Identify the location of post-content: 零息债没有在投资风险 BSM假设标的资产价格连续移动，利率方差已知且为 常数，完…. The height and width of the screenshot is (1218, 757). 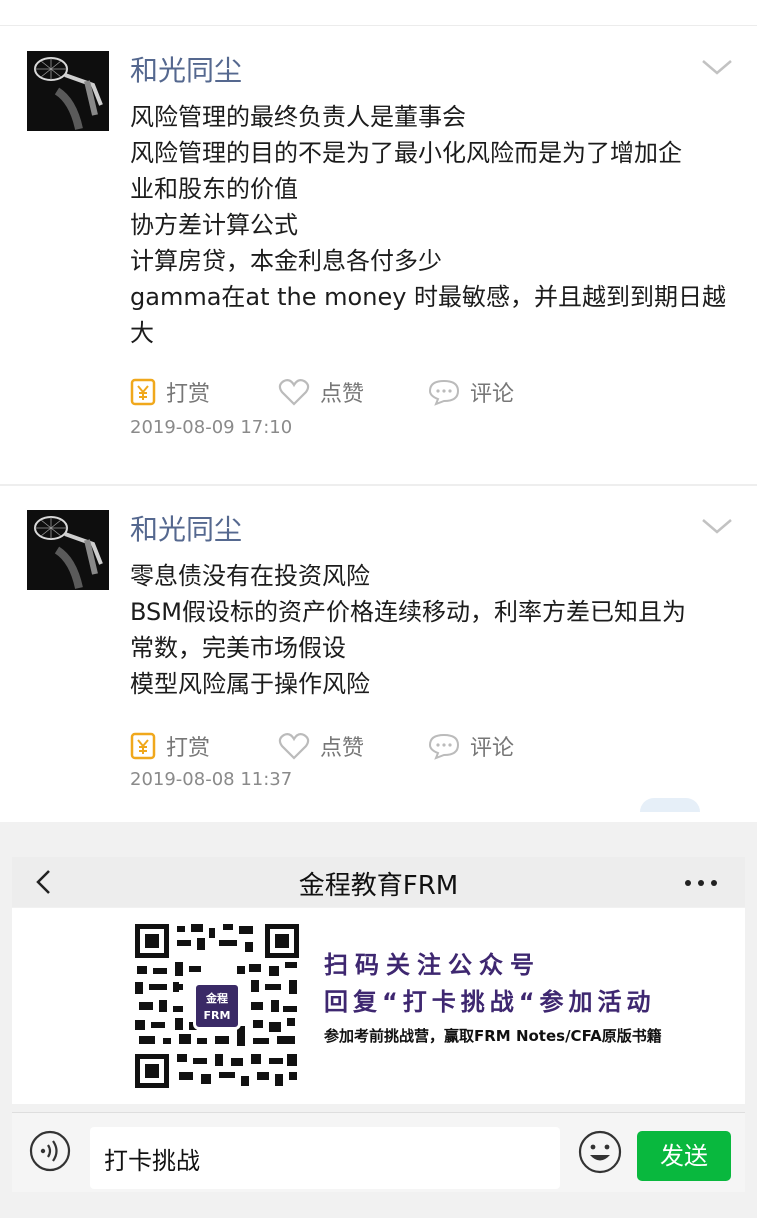
(430, 630).